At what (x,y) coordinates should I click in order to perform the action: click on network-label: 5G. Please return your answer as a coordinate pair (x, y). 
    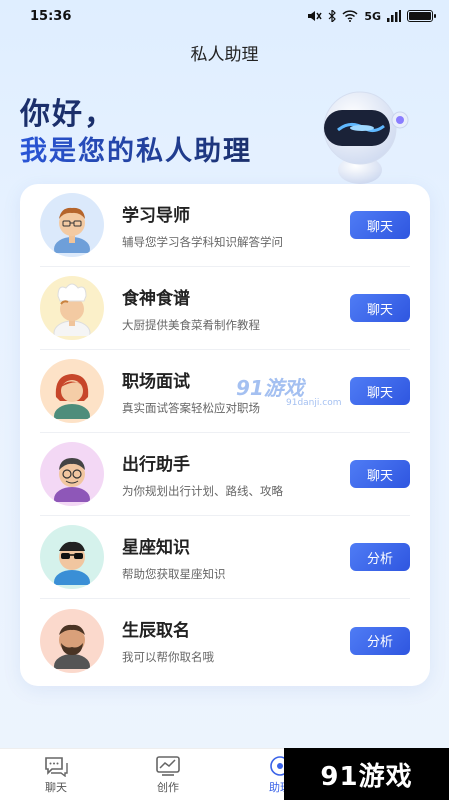
    Looking at the image, I should click on (372, 16).